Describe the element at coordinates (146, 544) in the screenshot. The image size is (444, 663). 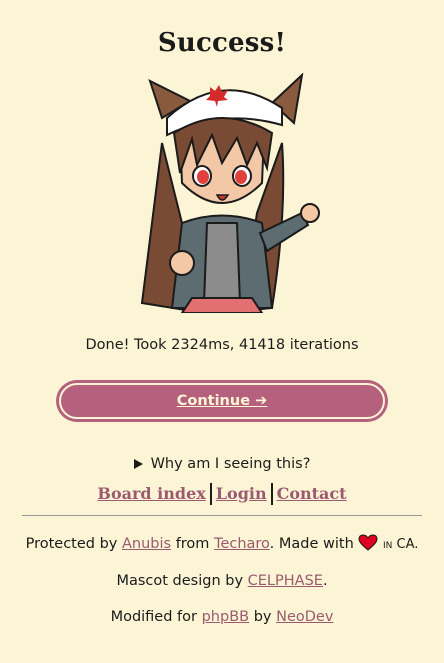
I see `anubis-link: Anubis` at that location.